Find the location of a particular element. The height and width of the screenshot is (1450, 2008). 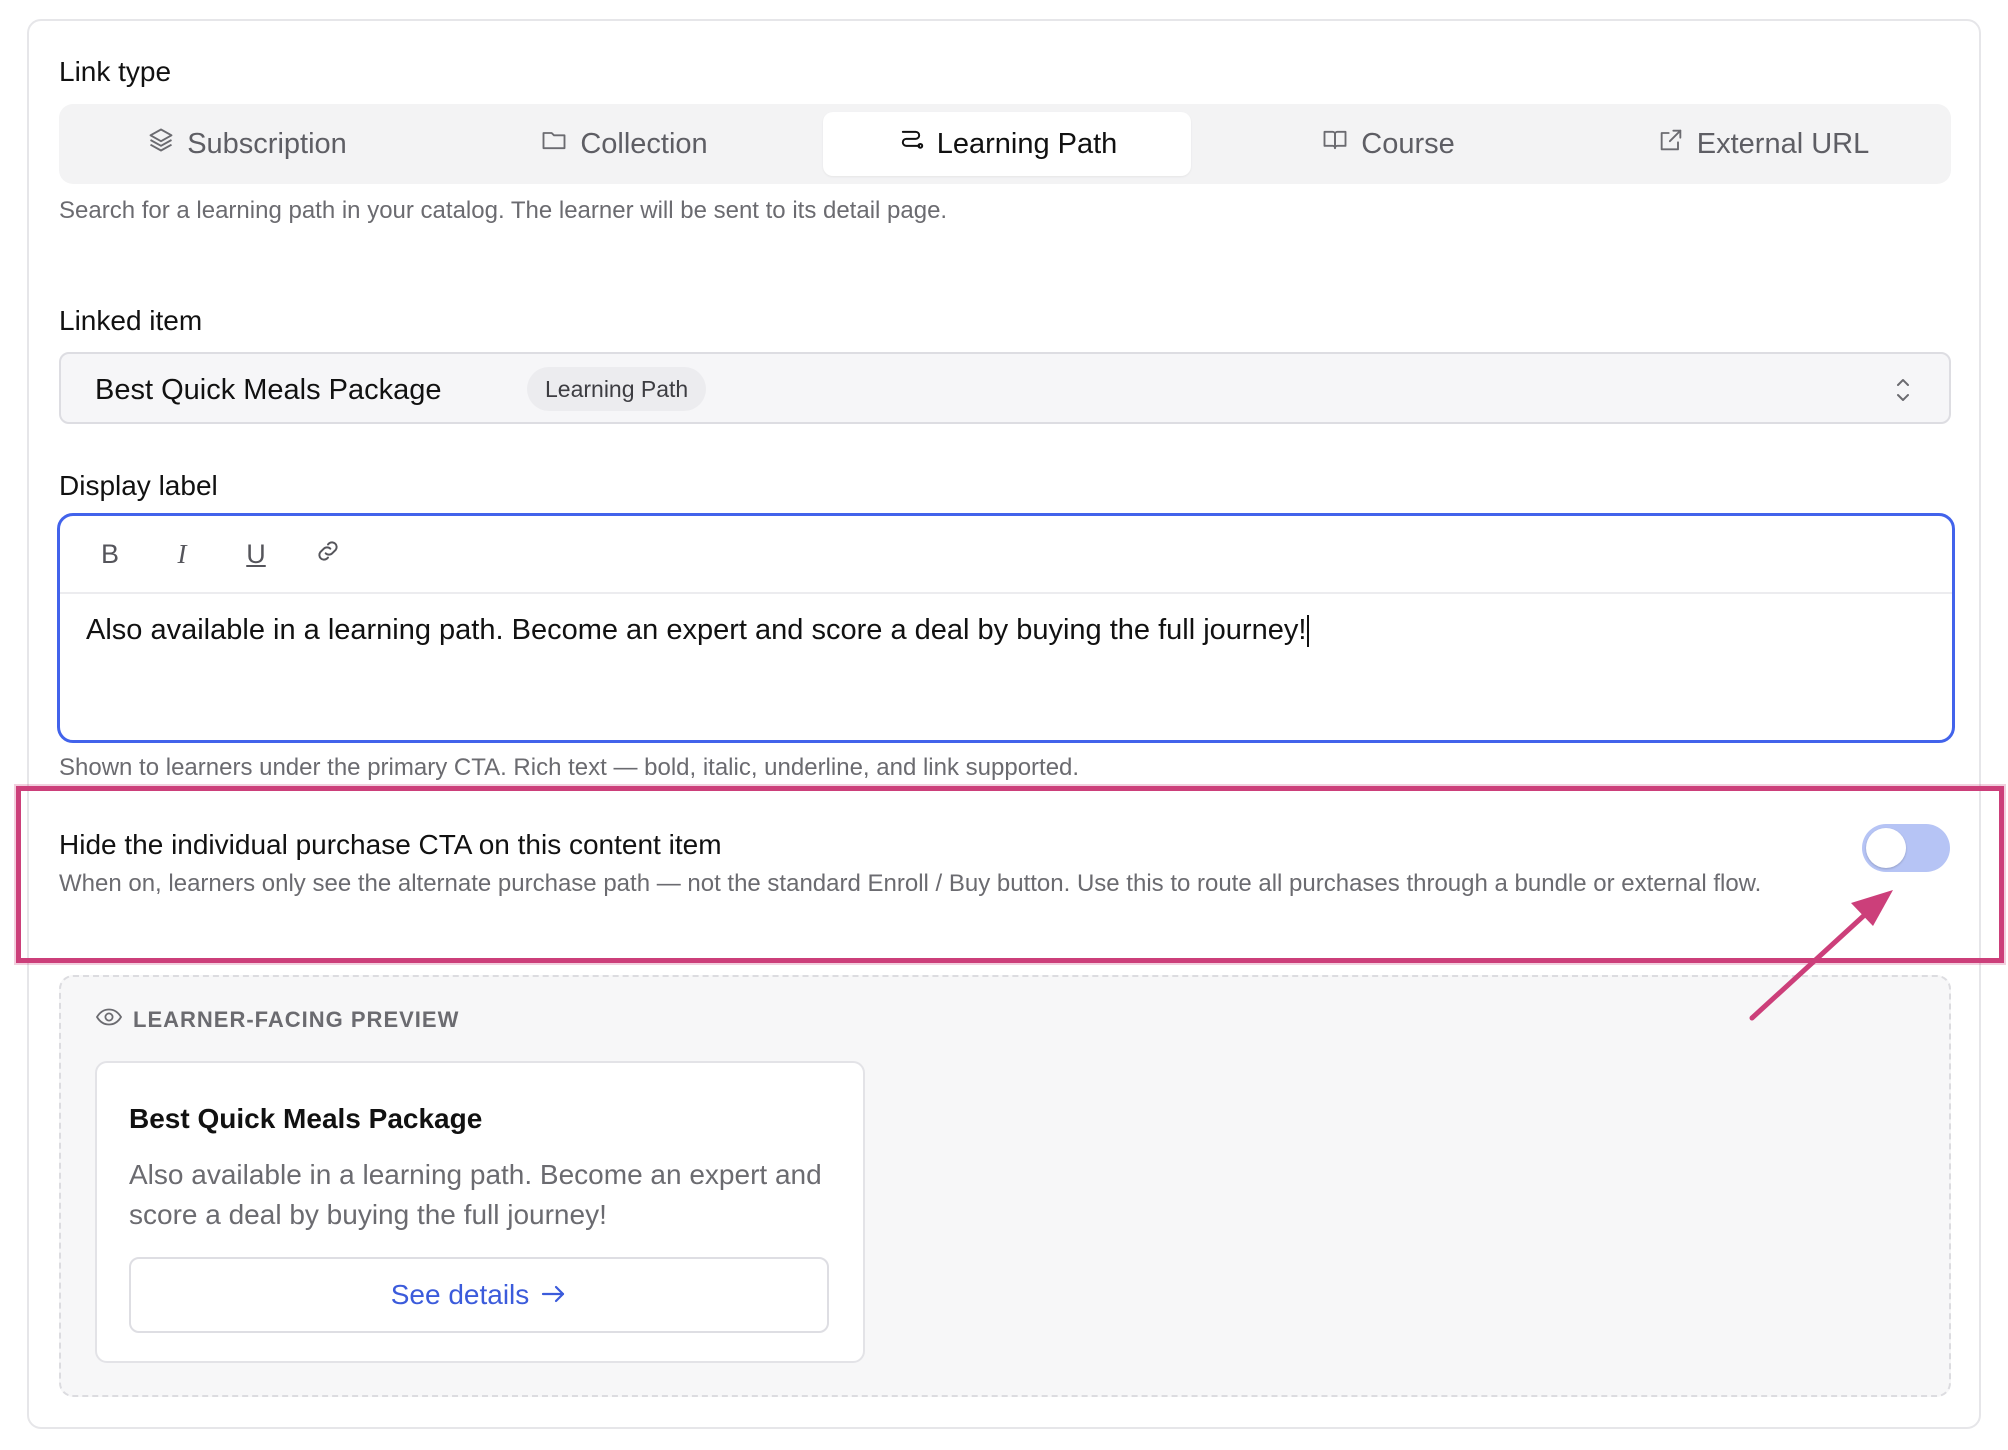

tab-external-url: External URL is located at coordinates (1763, 144).